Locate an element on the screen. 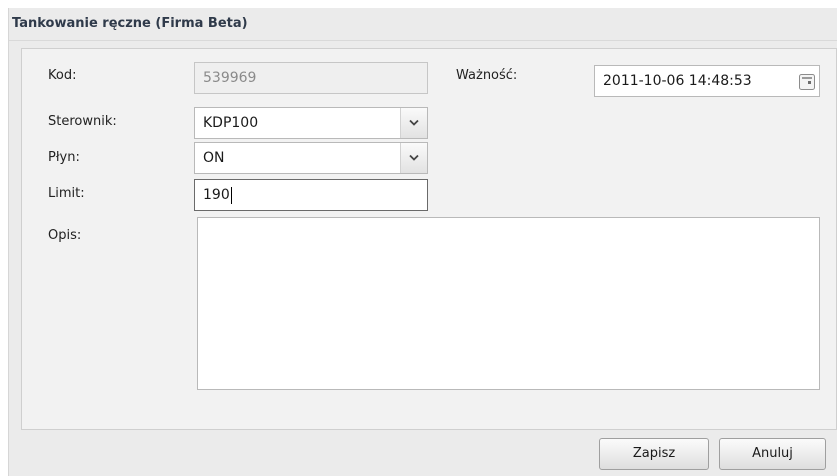  calendar-icon is located at coordinates (807, 81).